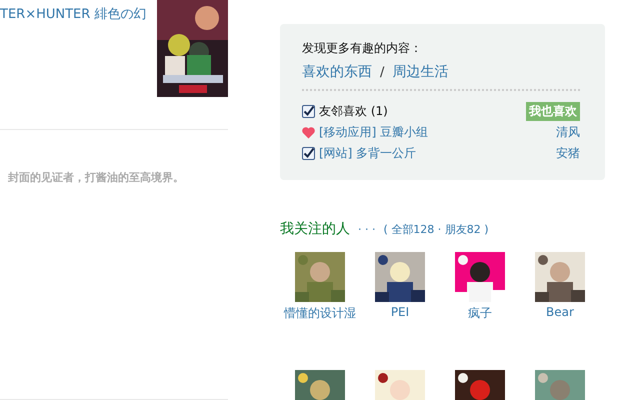  I want to click on category-link: 周边生活, so click(420, 72).